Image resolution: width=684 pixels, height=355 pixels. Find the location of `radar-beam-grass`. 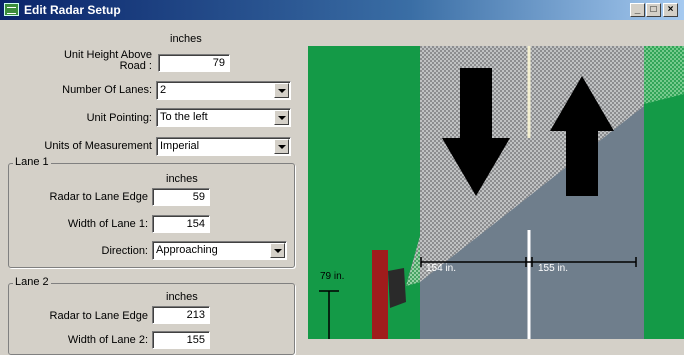

radar-beam-grass is located at coordinates (664, 75).